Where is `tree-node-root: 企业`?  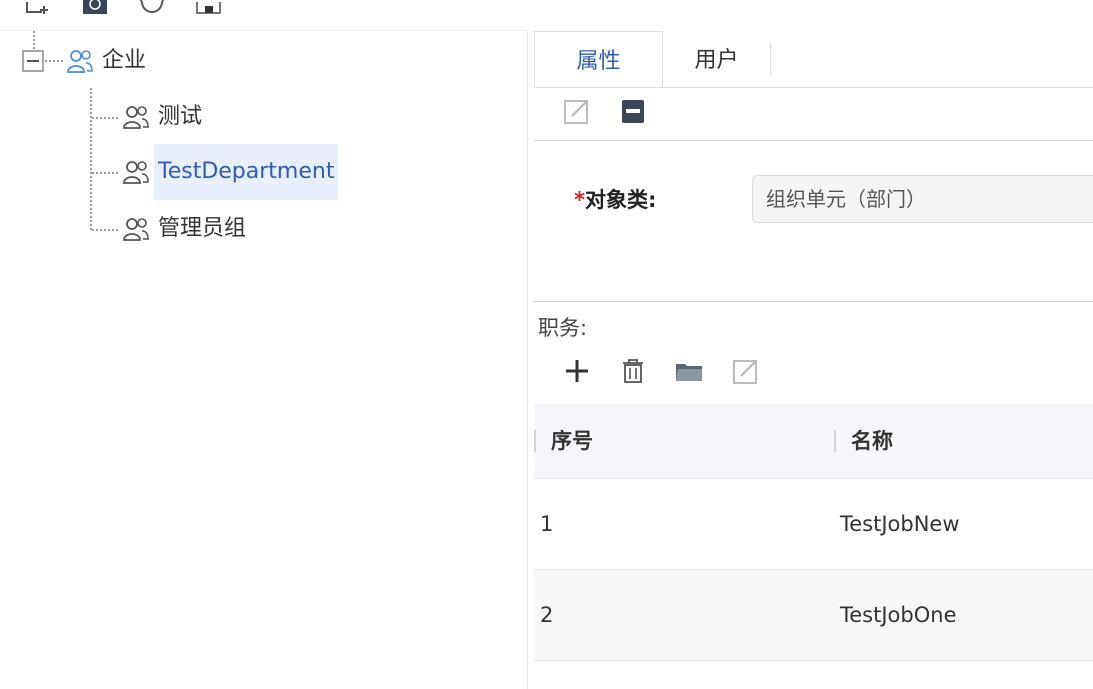
tree-node-root: 企业 is located at coordinates (108, 61).